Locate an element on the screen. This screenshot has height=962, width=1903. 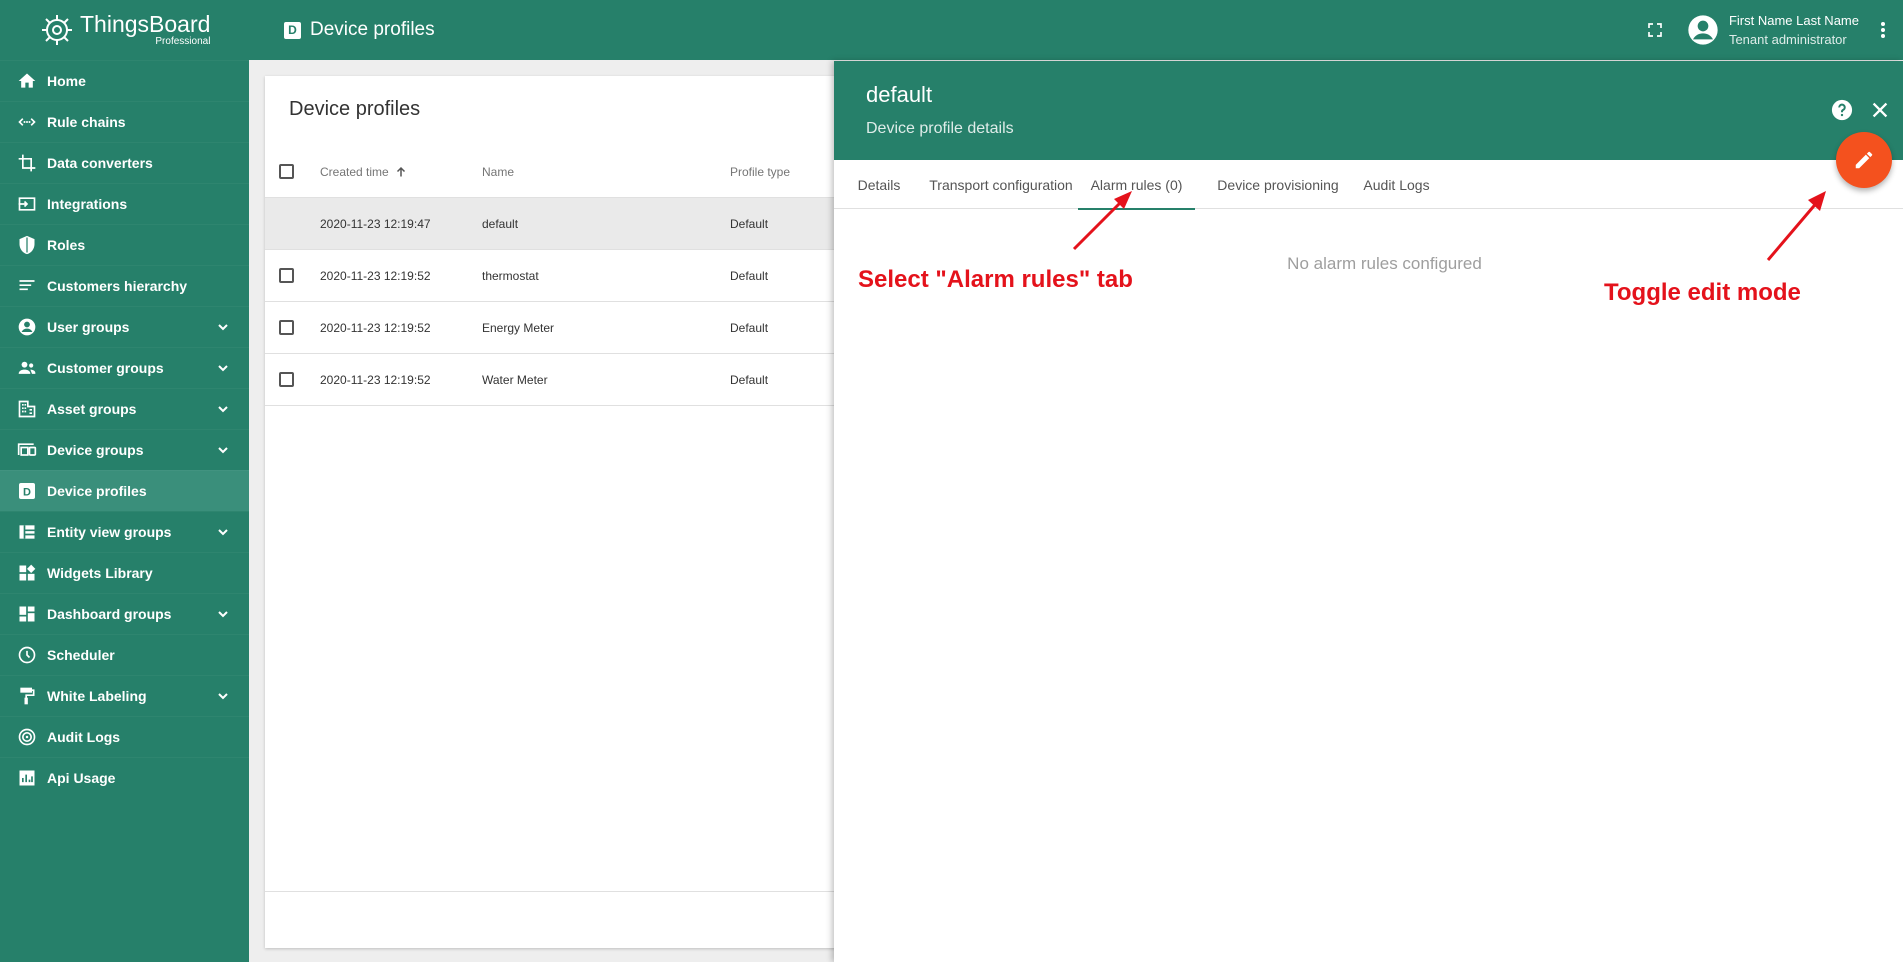
device-profiles-title-icon: D is located at coordinates (292, 30).